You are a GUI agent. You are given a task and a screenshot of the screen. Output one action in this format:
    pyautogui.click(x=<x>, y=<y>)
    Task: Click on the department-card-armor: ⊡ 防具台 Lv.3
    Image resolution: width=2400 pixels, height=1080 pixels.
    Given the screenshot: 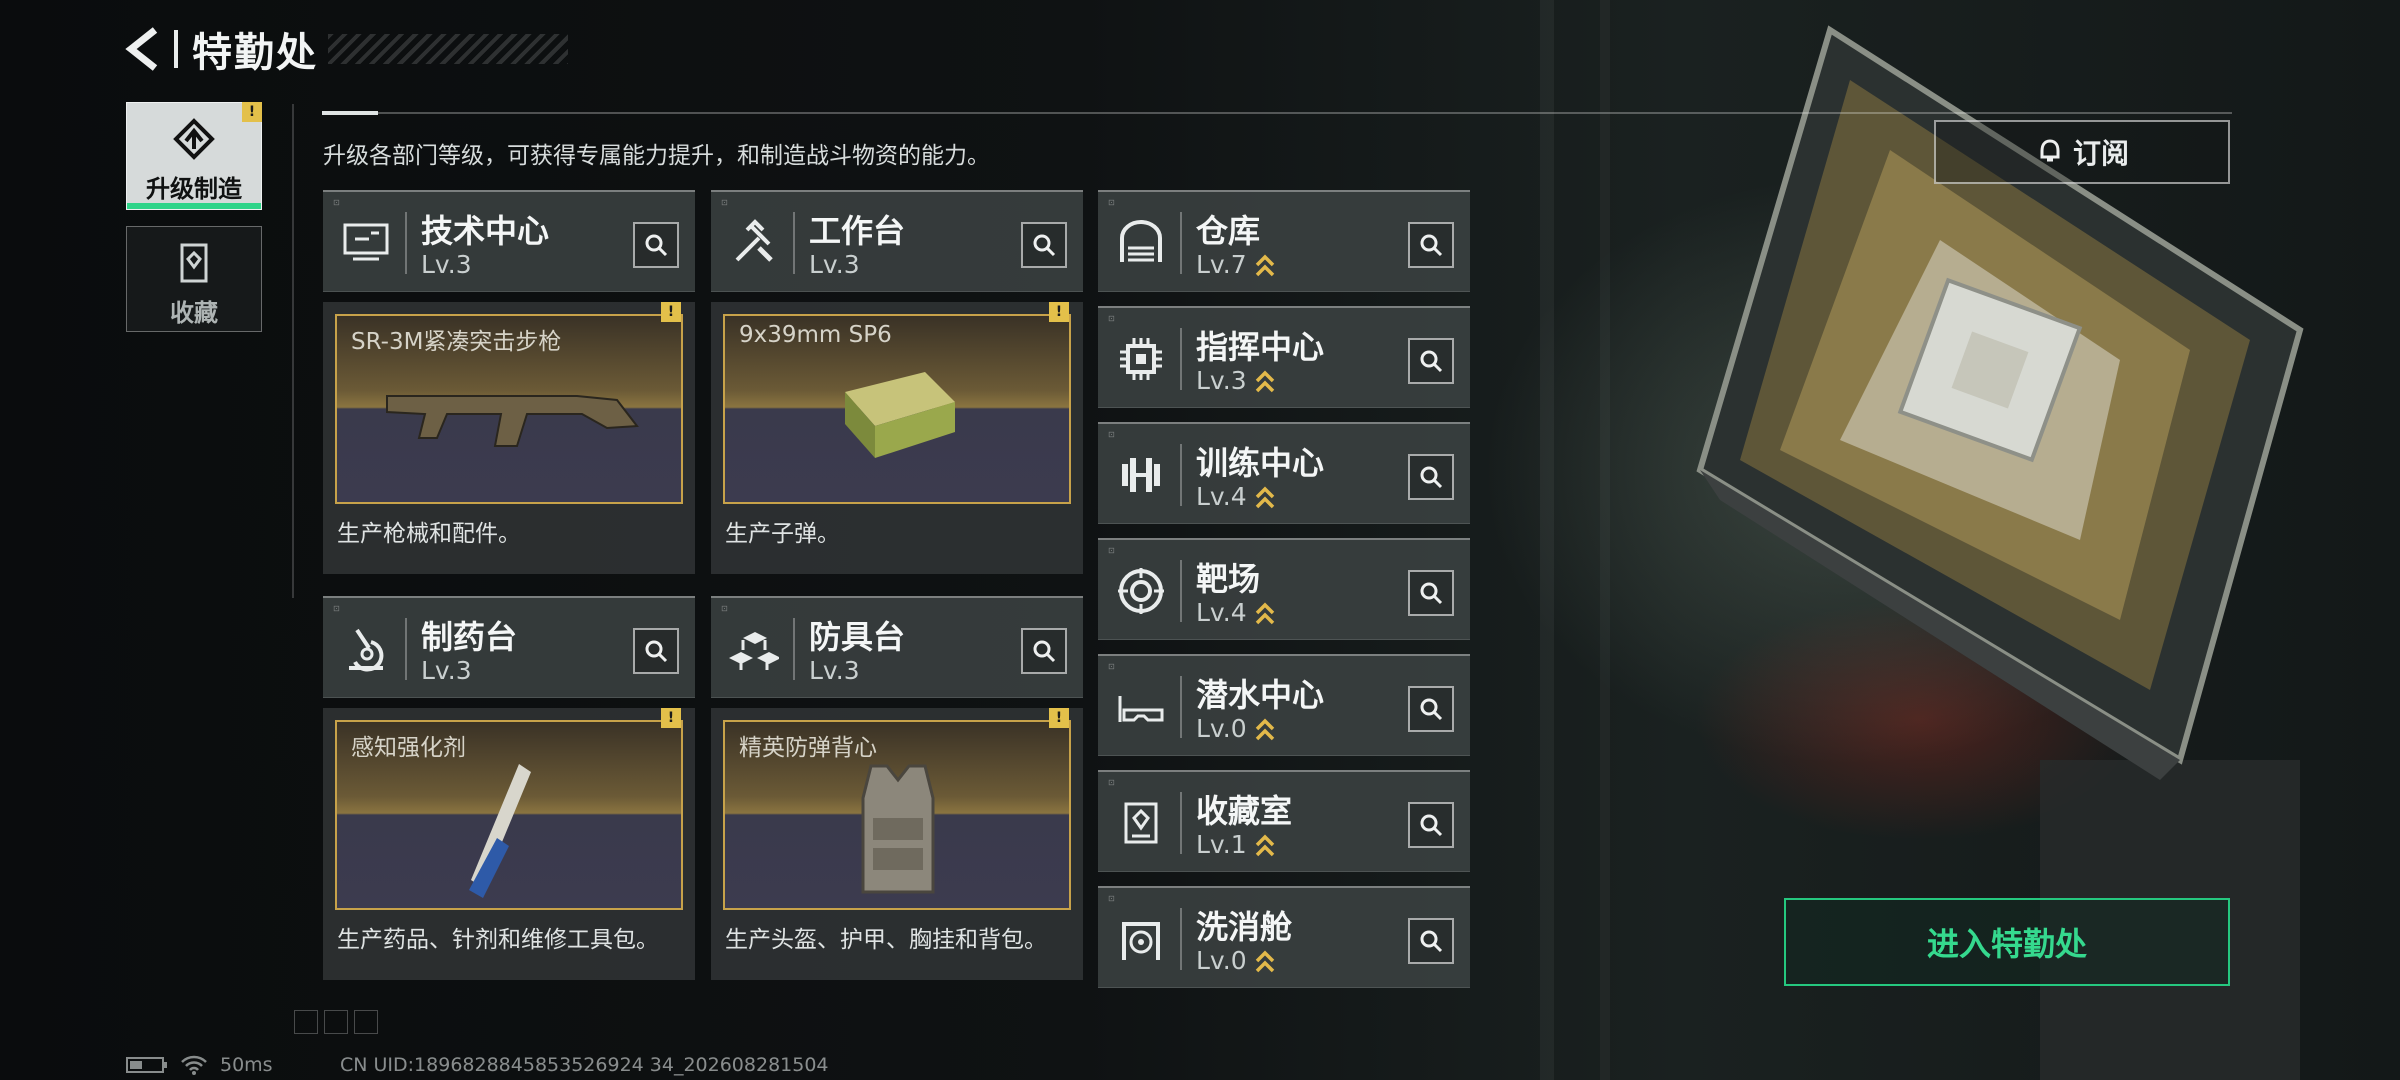 What is the action you would take?
    pyautogui.click(x=897, y=647)
    